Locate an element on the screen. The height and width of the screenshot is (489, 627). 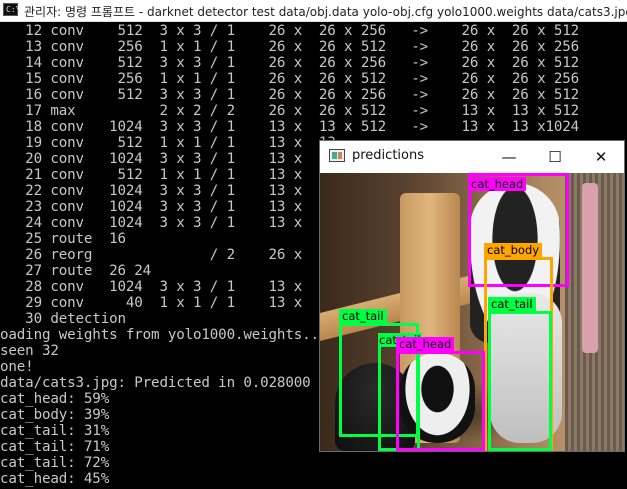
console-line: 24 conv 1024 3 x 3 / 1 13 x 13 is located at coordinates (168, 223).